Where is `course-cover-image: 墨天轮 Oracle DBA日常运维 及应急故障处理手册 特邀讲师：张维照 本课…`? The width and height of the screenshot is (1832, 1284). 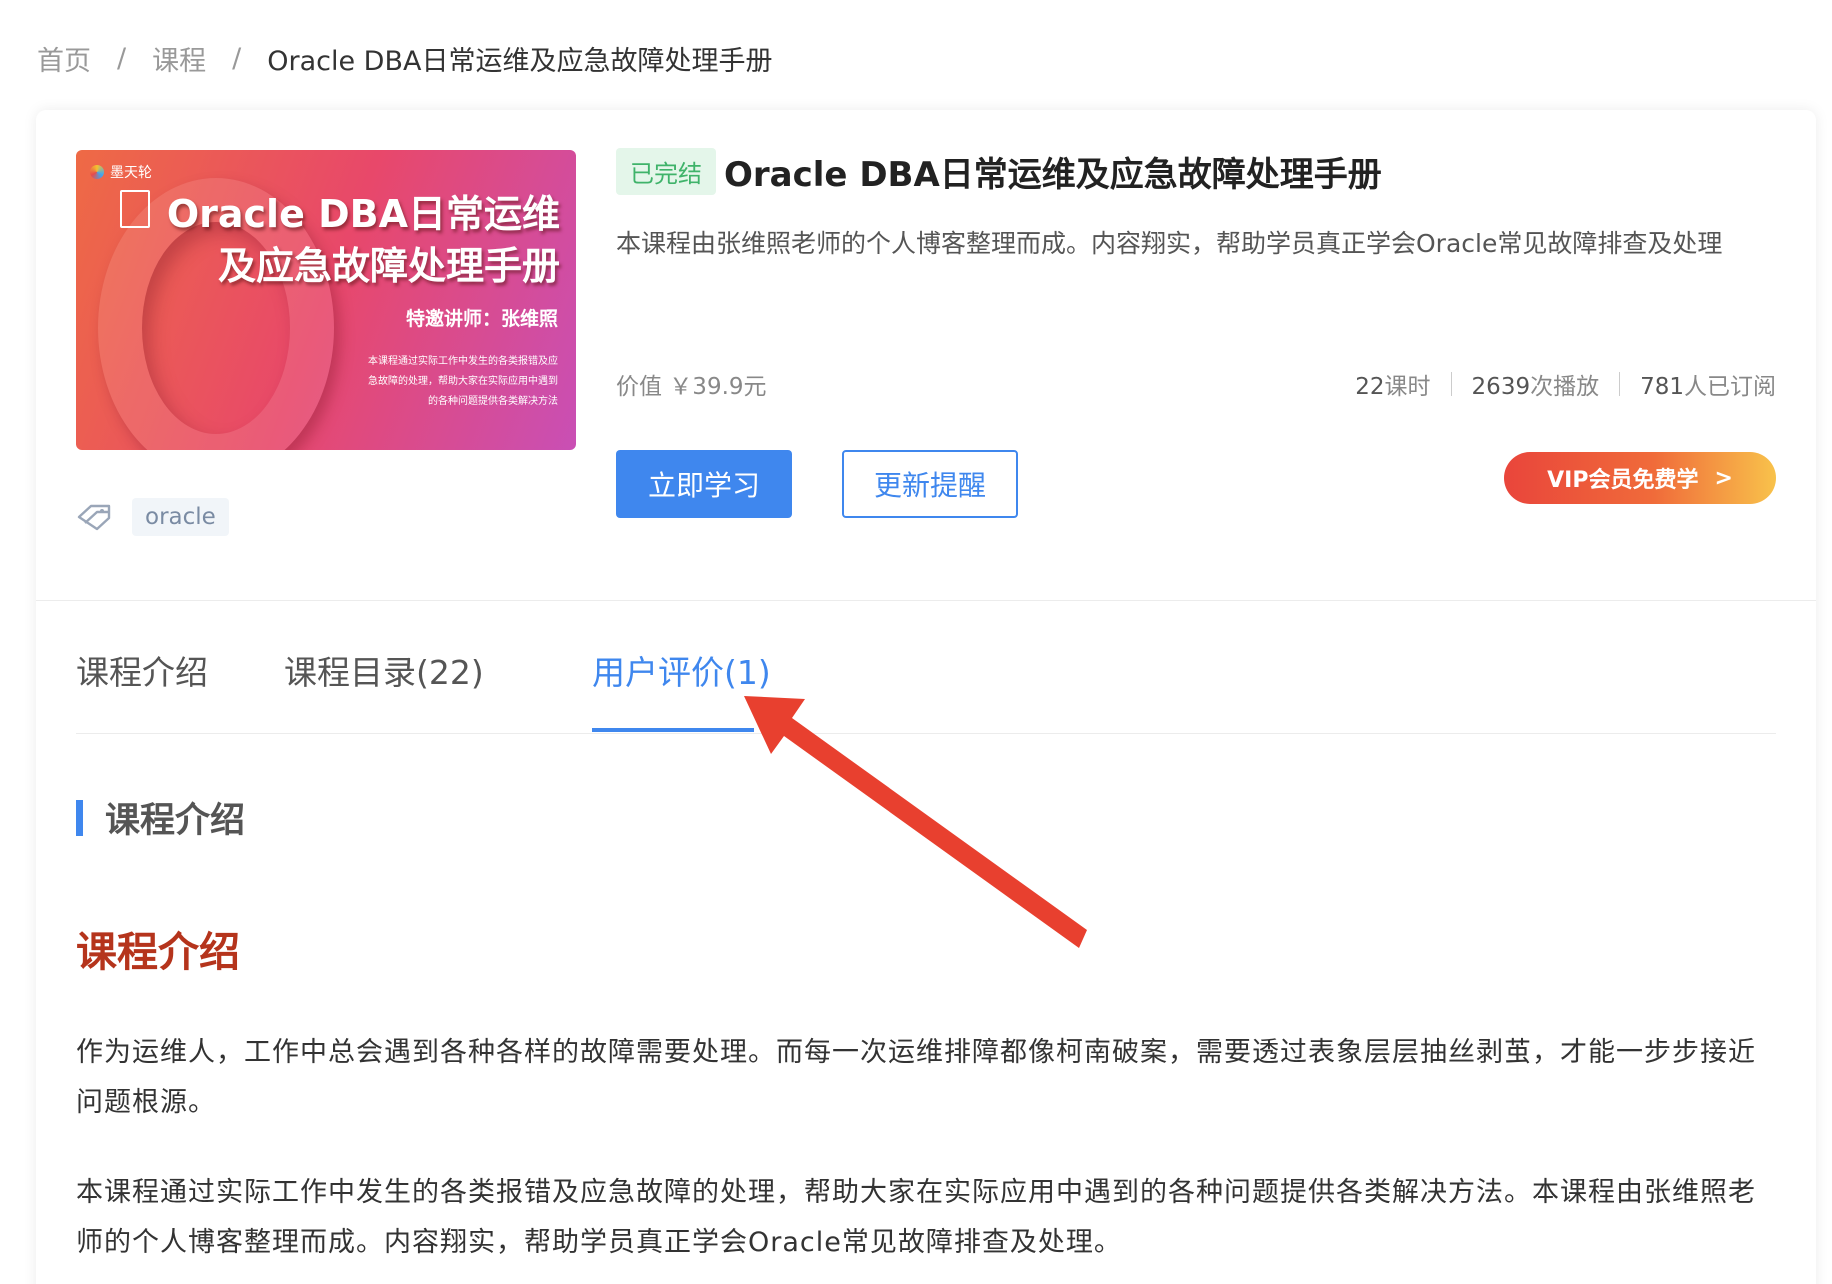 course-cover-image: 墨天轮 Oracle DBA日常运维 及应急故障处理手册 特邀讲师：张维照 本课… is located at coordinates (326, 300).